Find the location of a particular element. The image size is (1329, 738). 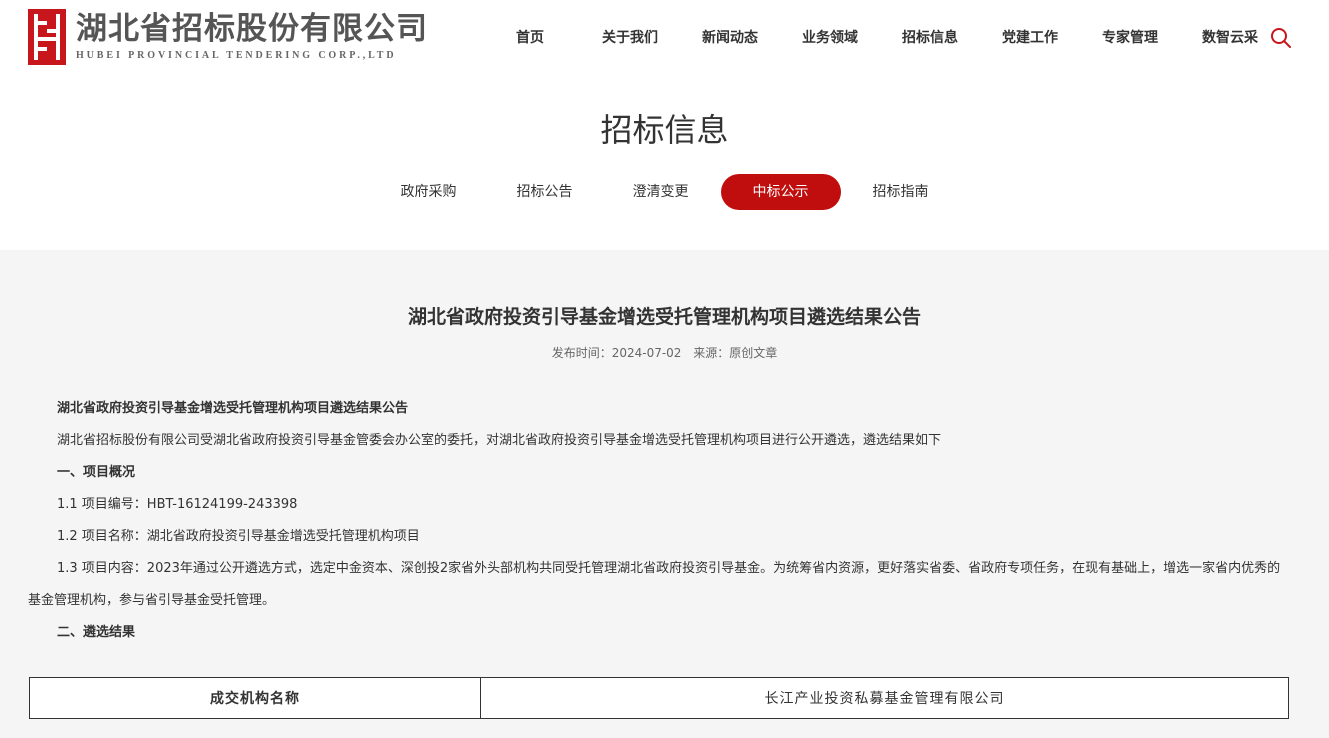

nav-business: 业务领域 is located at coordinates (830, 38).